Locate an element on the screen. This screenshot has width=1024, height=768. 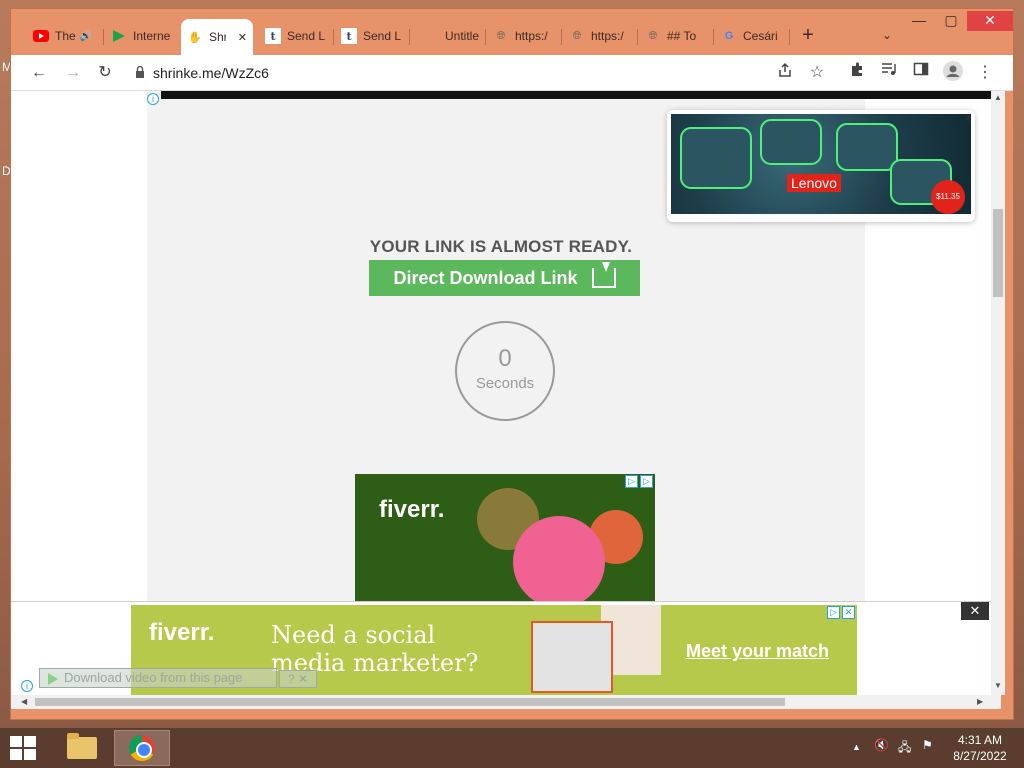
menu-dots-icon: ⋮ is located at coordinates (985, 73).